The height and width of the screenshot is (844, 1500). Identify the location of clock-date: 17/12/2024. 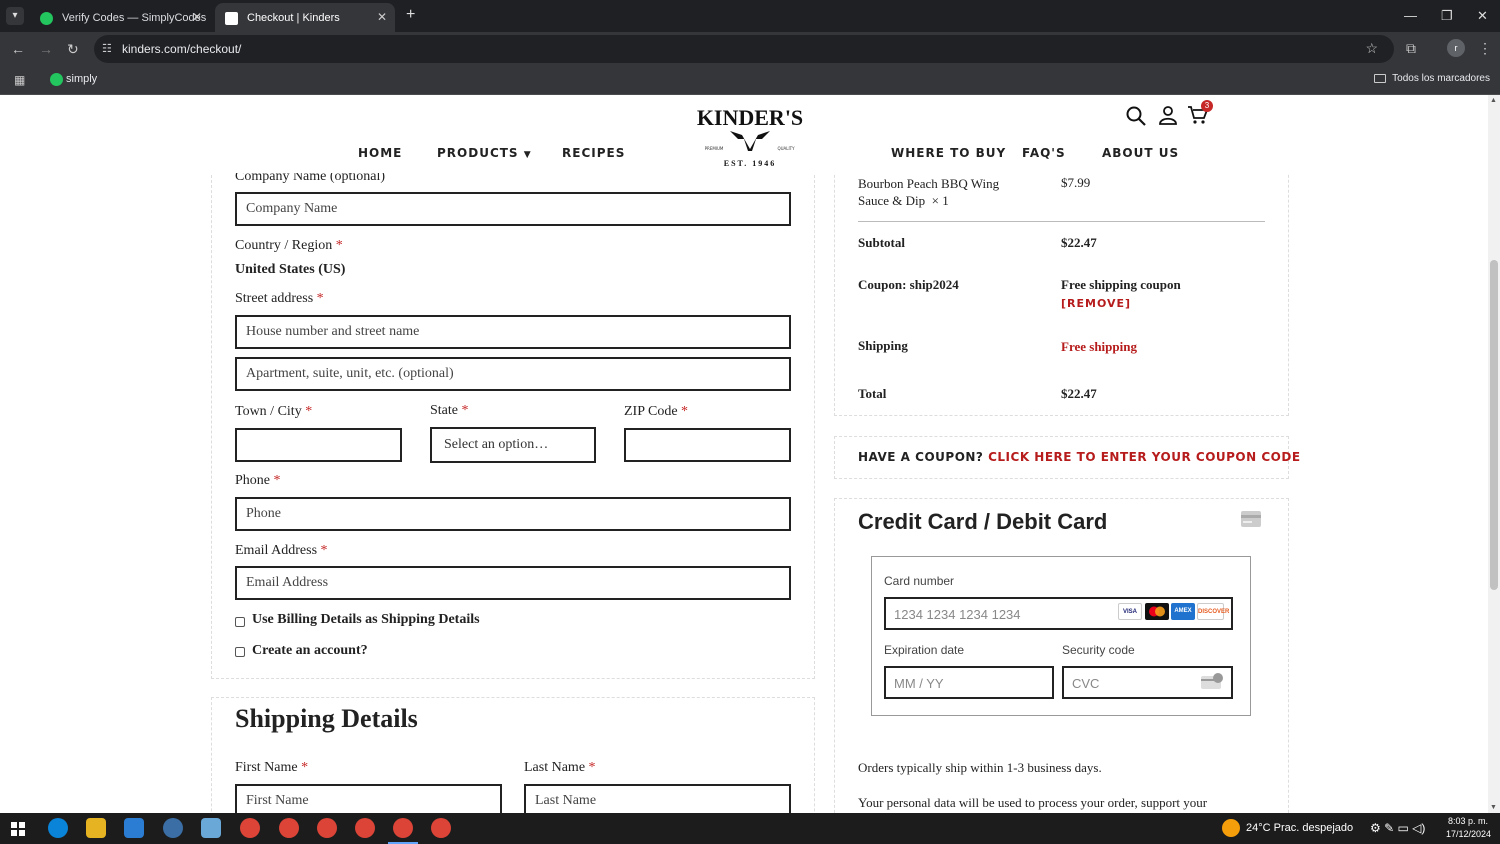
(1468, 834).